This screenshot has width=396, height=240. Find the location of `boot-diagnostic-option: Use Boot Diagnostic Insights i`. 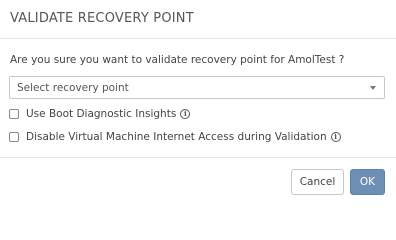

boot-diagnostic-option: Use Boot Diagnostic Insights i is located at coordinates (100, 114).